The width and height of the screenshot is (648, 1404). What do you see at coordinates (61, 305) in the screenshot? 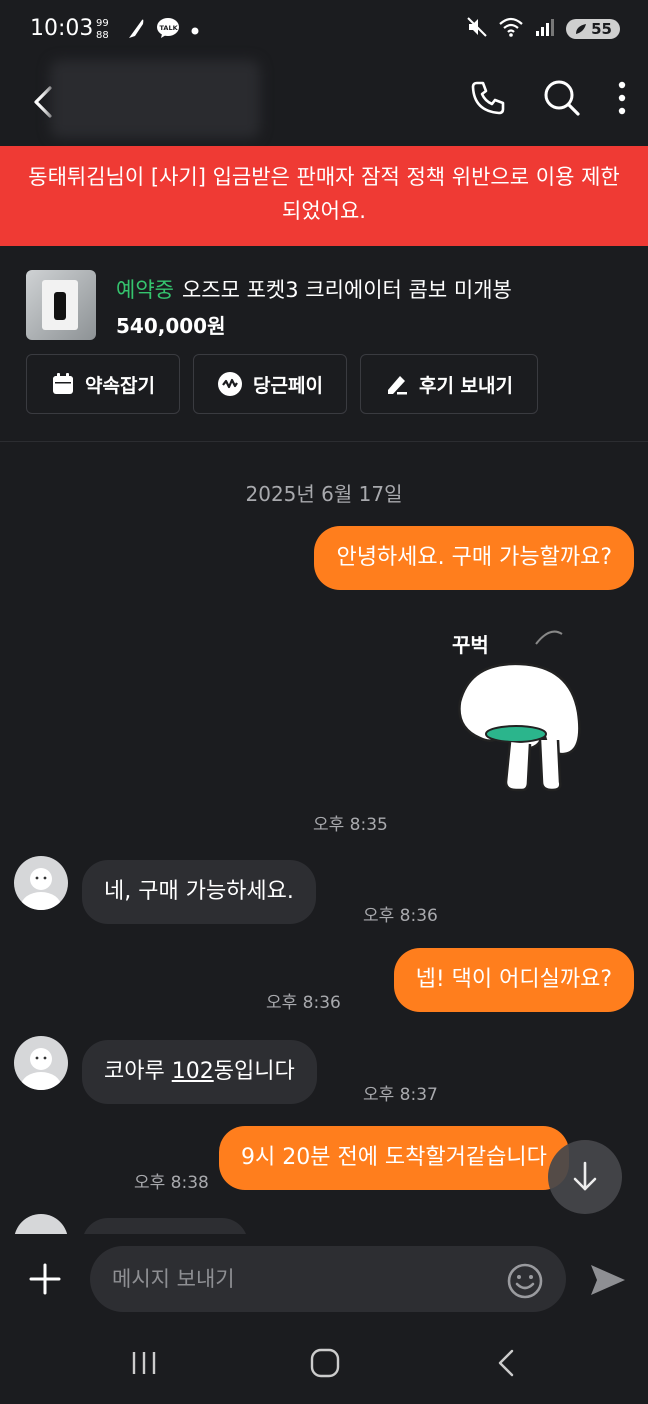
I see `product-thumbnail` at bounding box center [61, 305].